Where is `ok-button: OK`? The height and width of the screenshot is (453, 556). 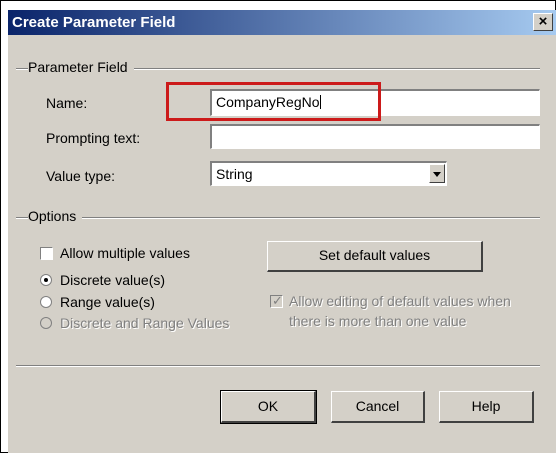
ok-button: OK is located at coordinates (268, 407).